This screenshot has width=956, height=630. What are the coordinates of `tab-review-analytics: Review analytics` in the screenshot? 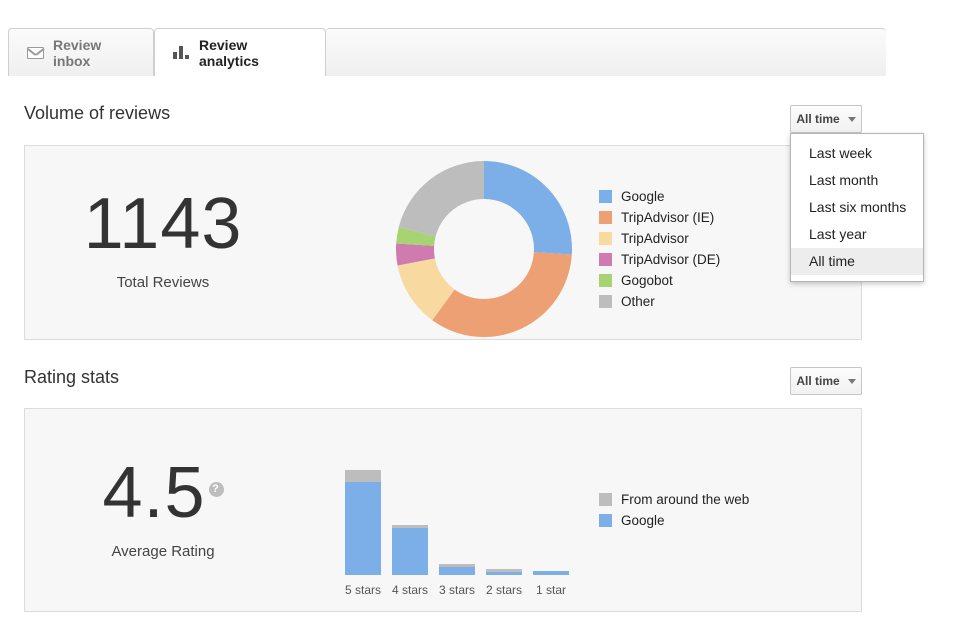 It's located at (240, 52).